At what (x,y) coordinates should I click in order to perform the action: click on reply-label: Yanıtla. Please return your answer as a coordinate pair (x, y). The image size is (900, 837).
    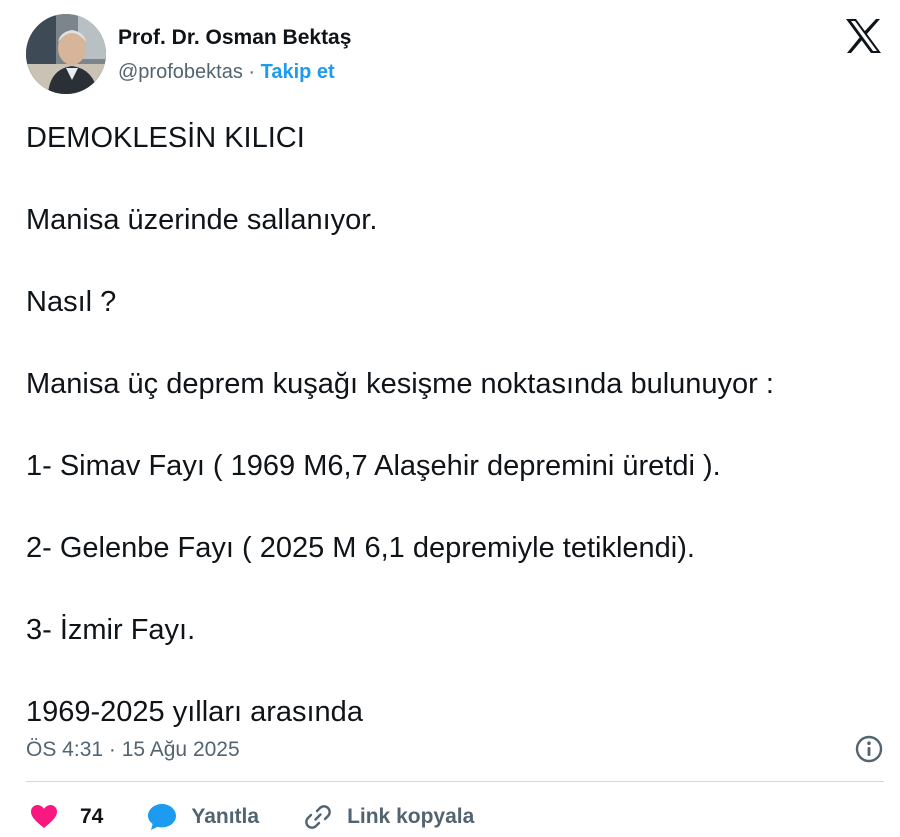
    Looking at the image, I should click on (225, 816).